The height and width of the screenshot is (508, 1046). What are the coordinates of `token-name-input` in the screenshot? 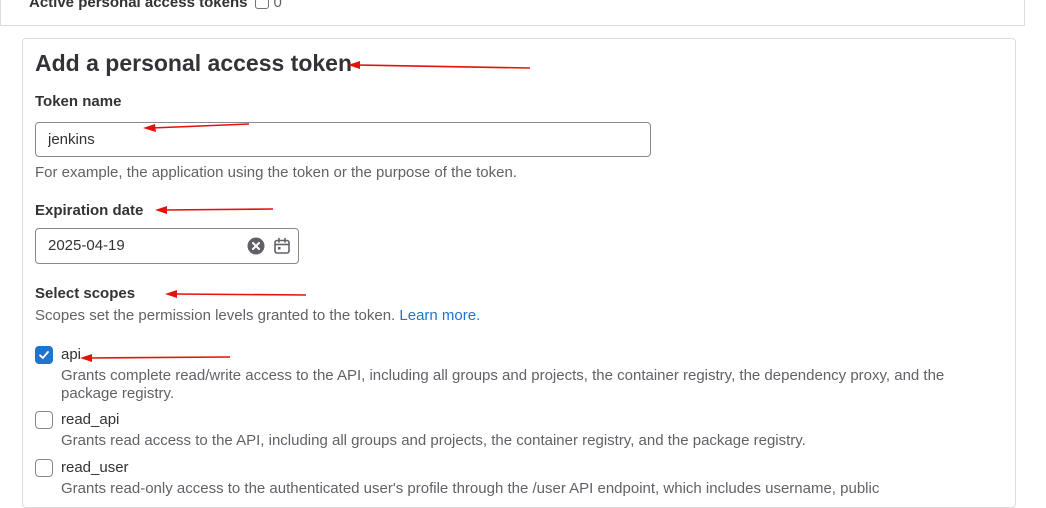 It's located at (343, 139).